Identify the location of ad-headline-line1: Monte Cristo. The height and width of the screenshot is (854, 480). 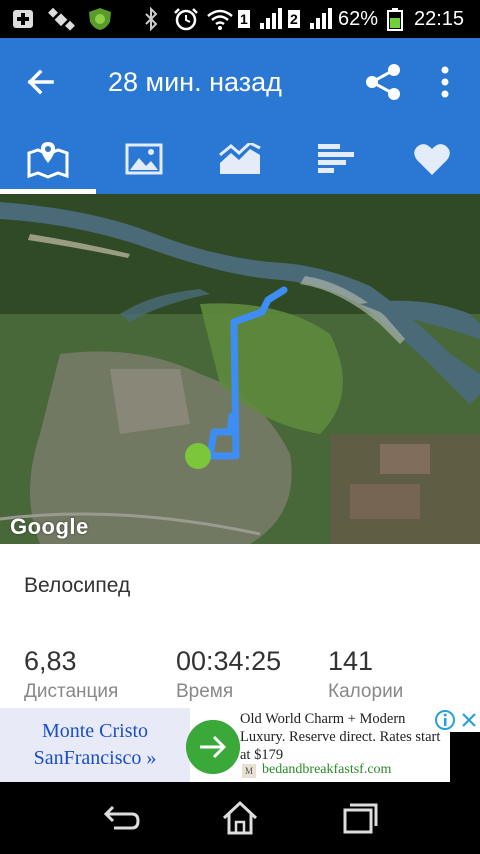
(95, 731).